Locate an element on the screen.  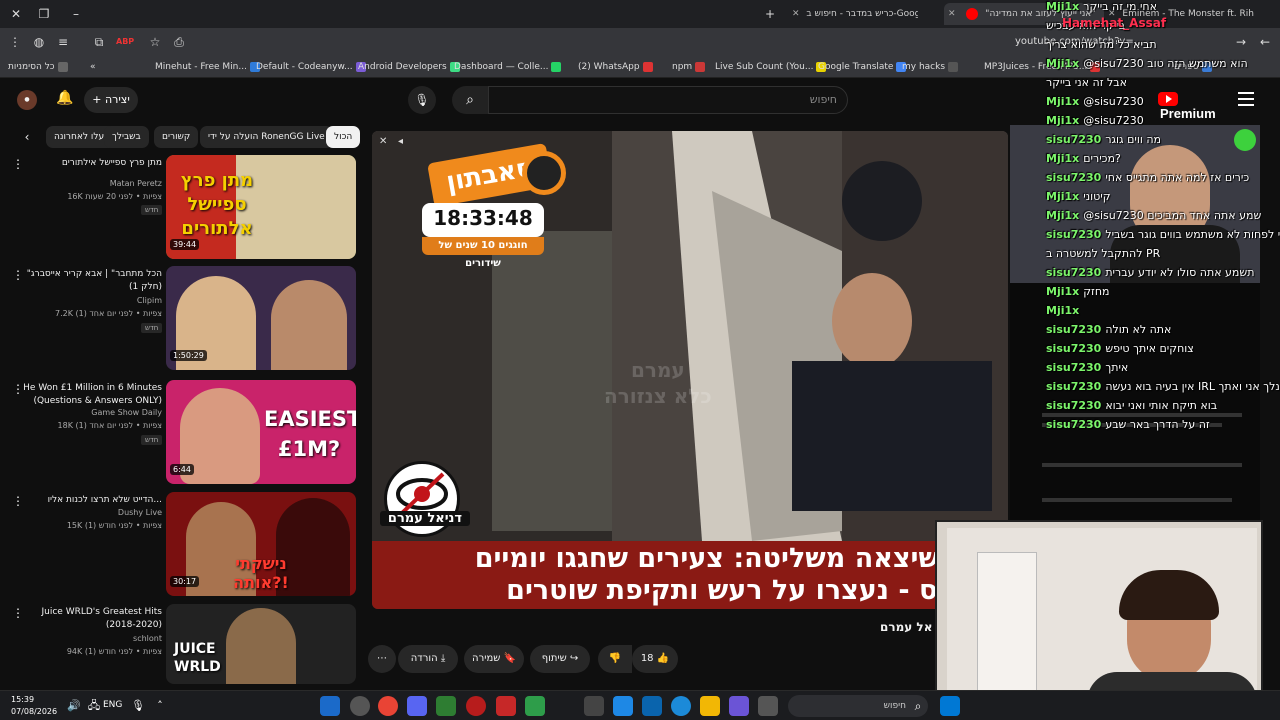
file-explorer-icon is located at coordinates (710, 706).